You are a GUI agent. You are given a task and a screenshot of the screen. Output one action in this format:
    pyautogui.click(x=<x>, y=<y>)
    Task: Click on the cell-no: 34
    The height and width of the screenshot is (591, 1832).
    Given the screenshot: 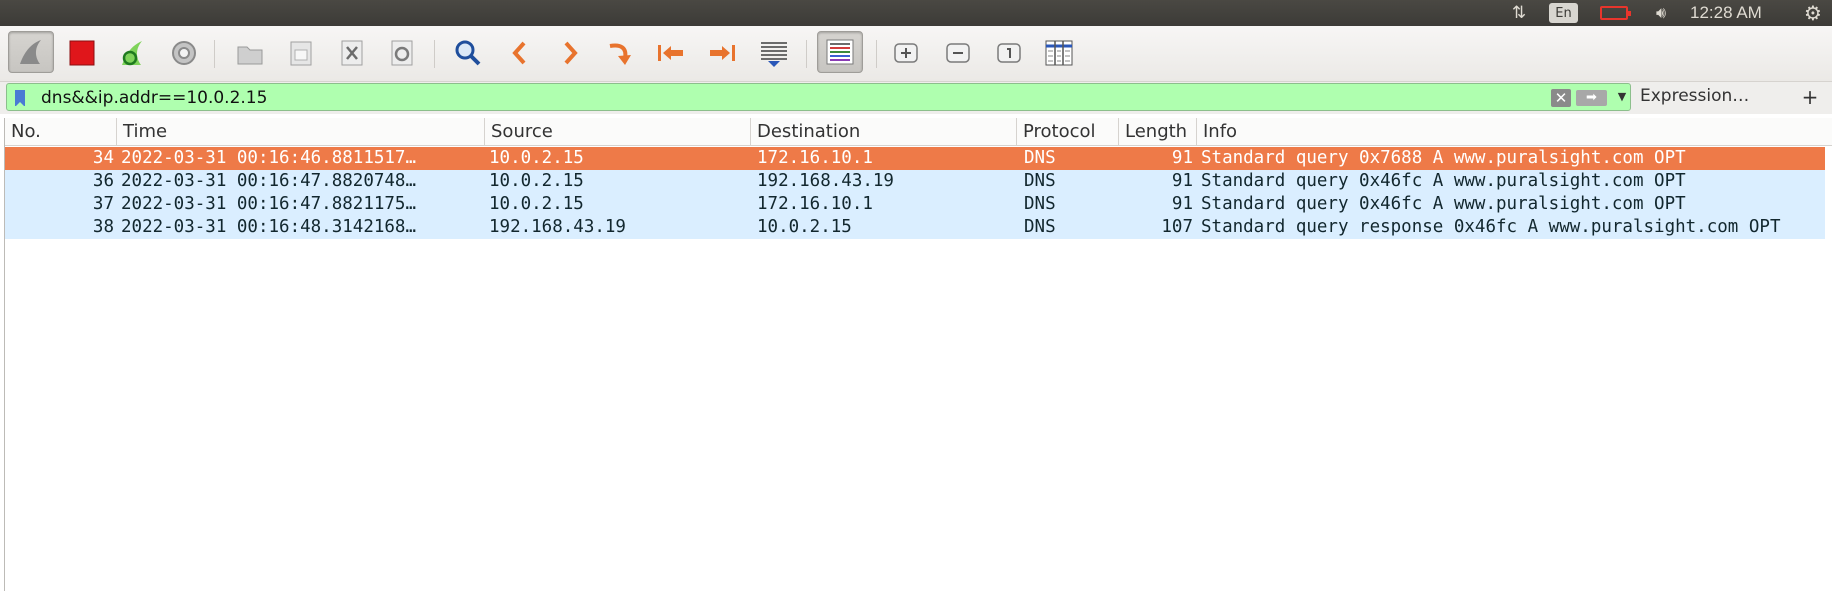 What is the action you would take?
    pyautogui.click(x=103, y=158)
    